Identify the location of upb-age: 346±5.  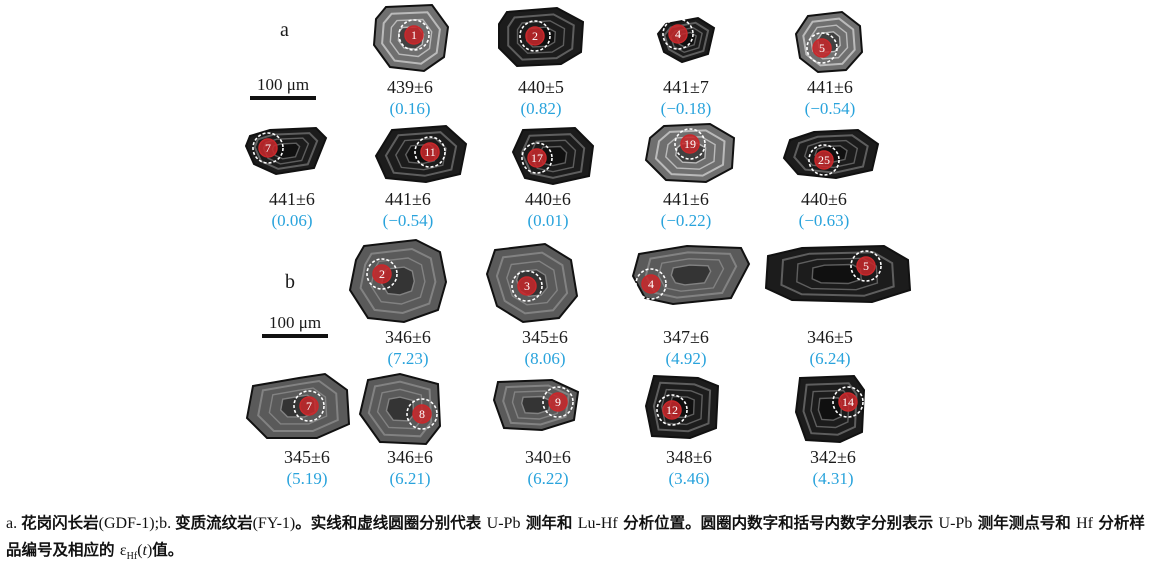
(830, 337).